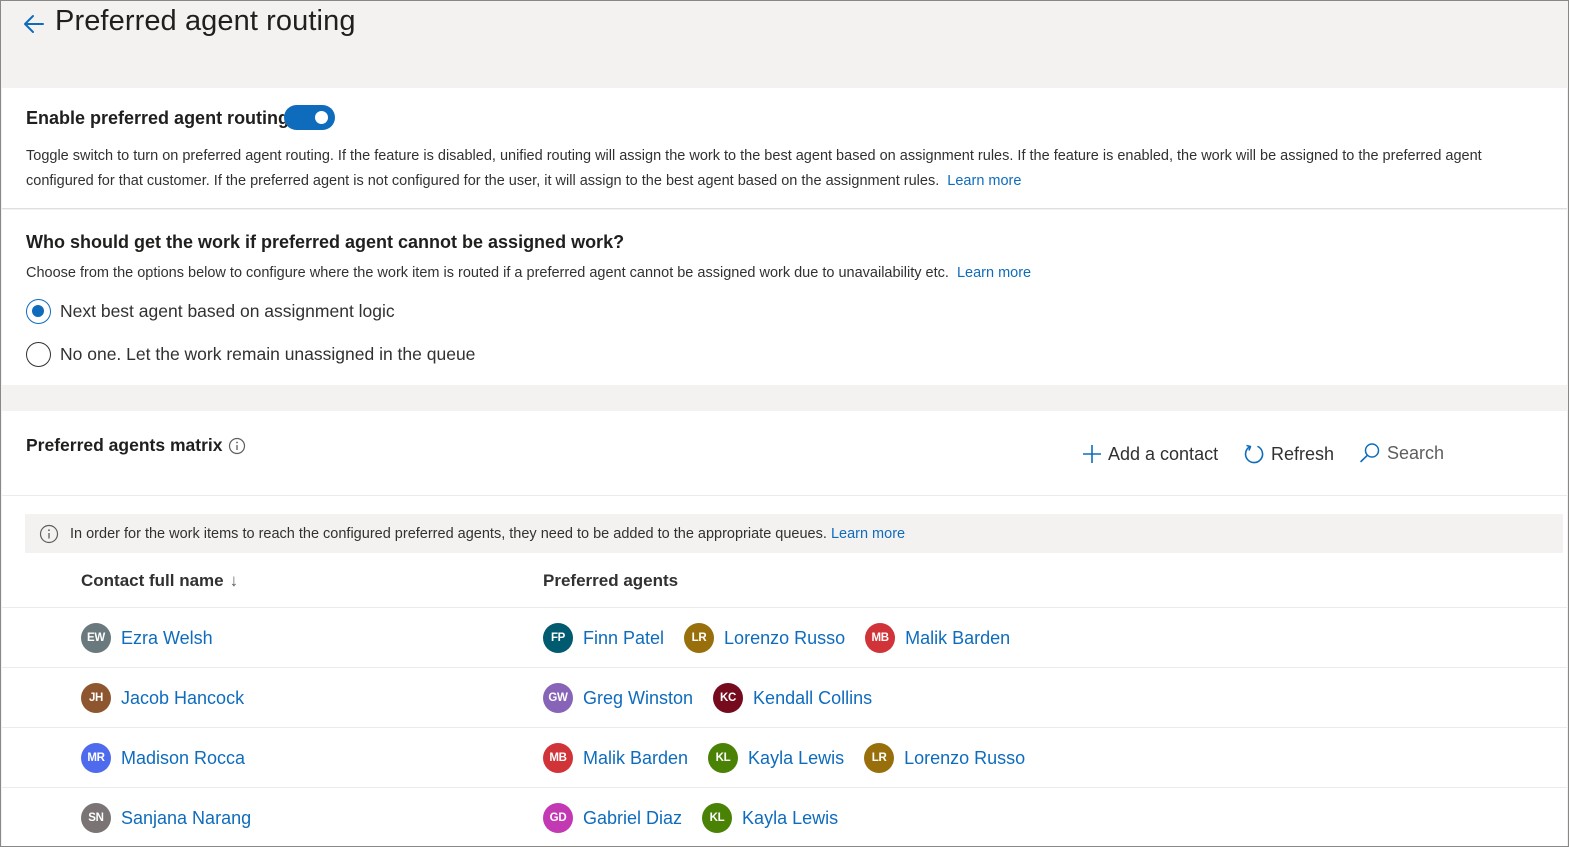 The image size is (1569, 847). I want to click on matrix-title-text: Preferred agents matrix, so click(124, 445).